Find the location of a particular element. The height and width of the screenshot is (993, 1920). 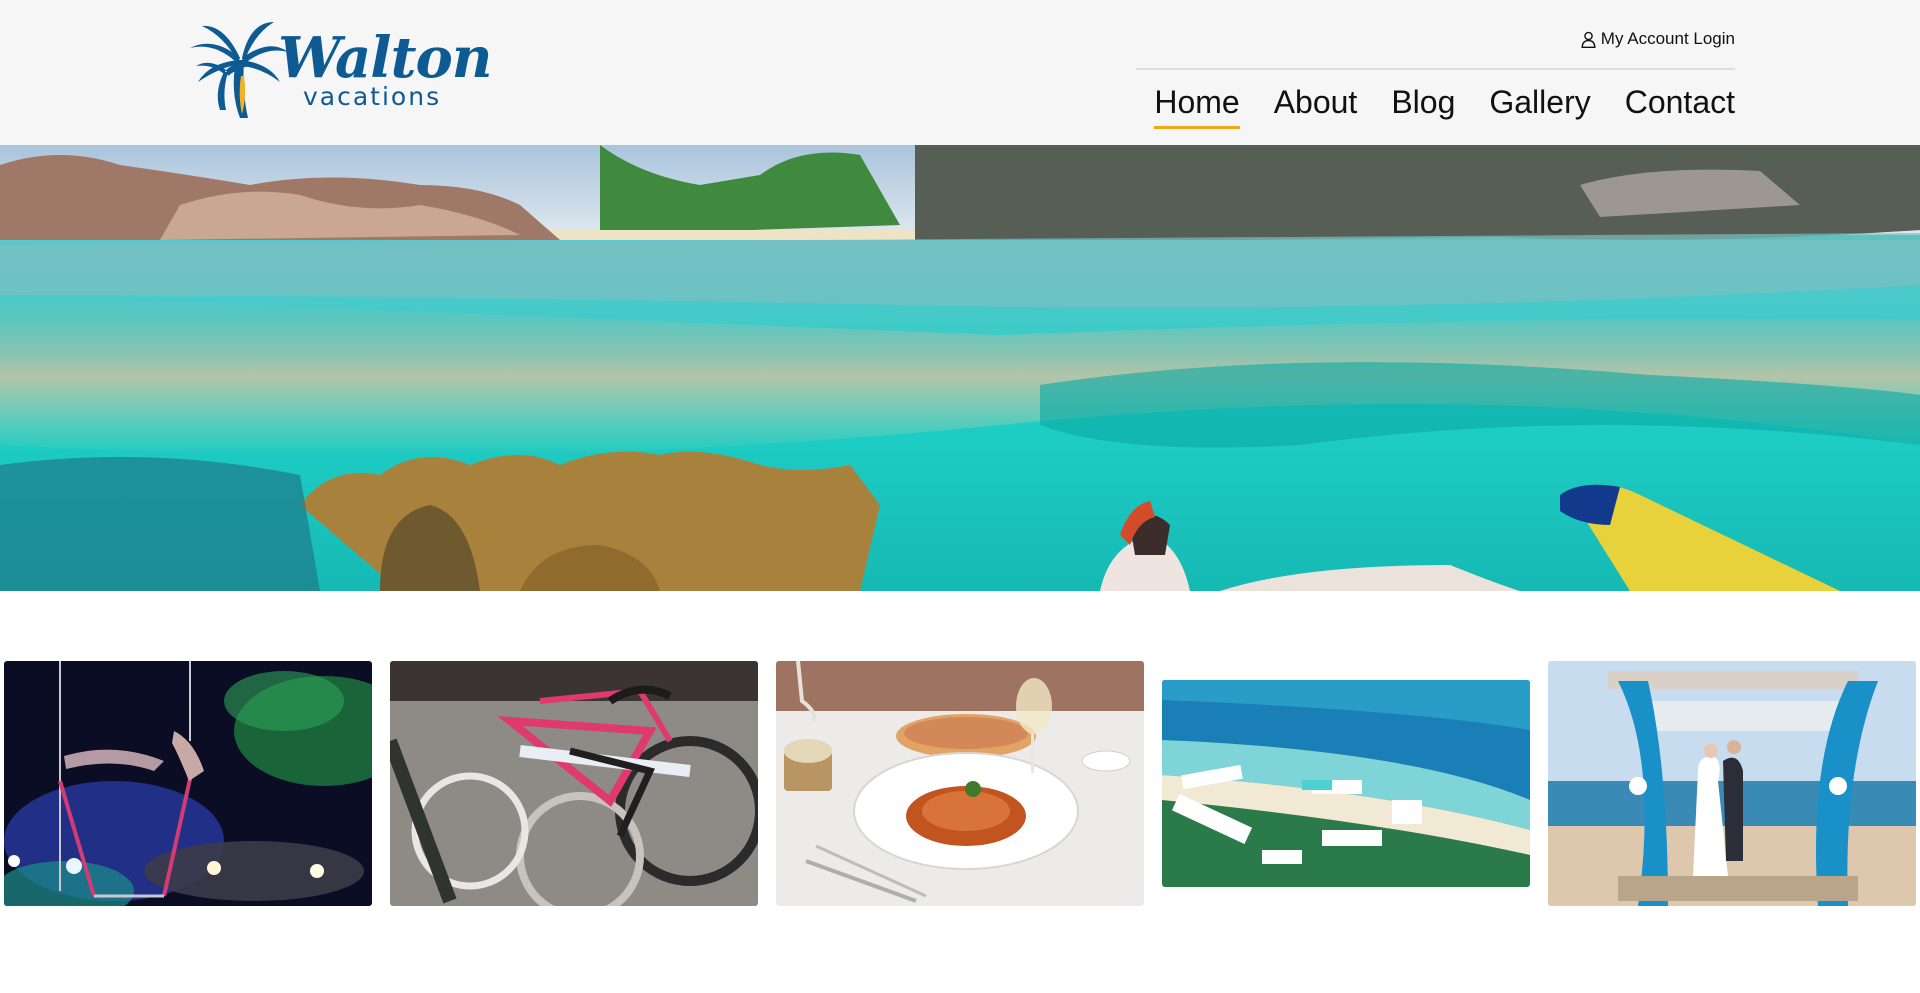

gallery-image-dinner is located at coordinates (960, 783).